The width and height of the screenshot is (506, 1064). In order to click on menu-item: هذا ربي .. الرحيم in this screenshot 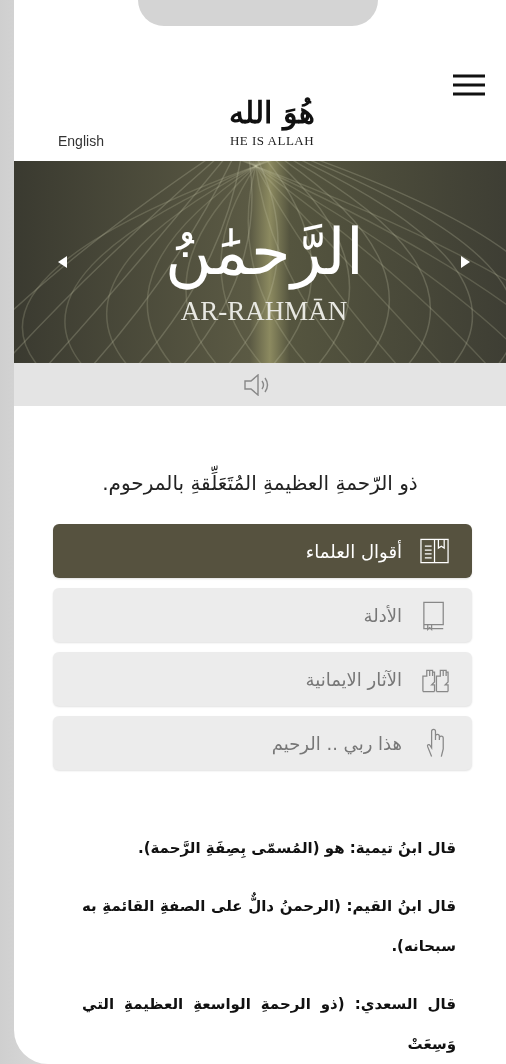, I will do `click(262, 743)`.